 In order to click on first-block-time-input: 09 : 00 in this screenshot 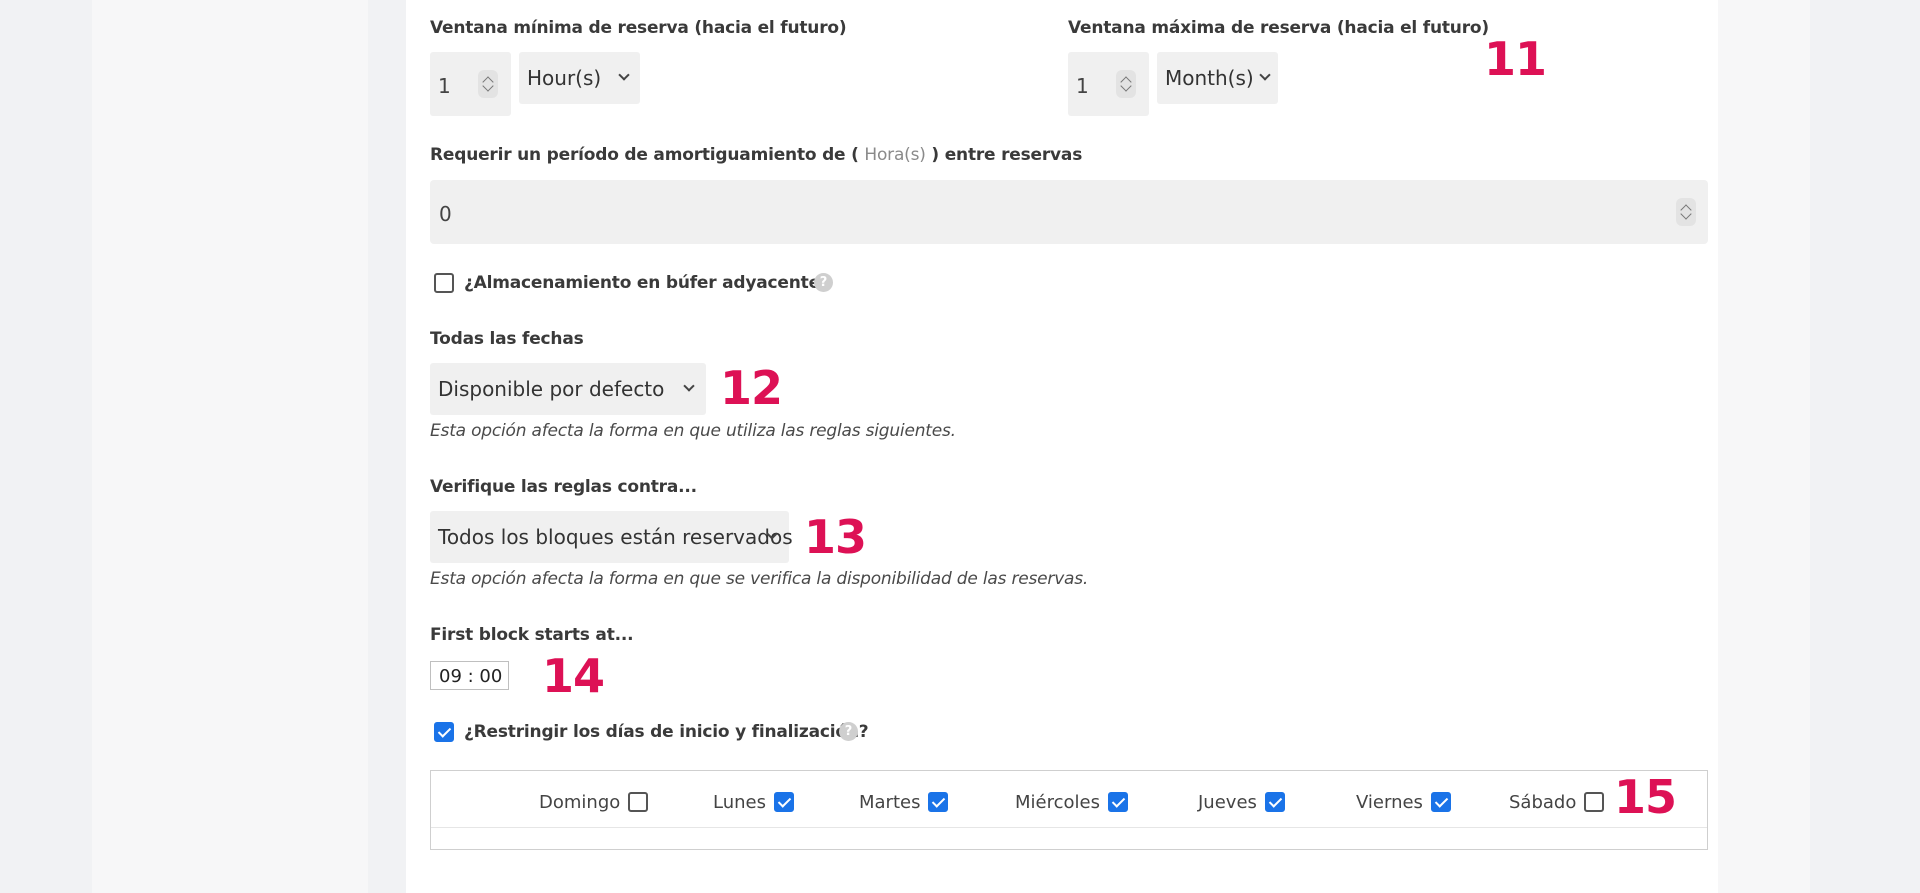, I will do `click(469, 675)`.